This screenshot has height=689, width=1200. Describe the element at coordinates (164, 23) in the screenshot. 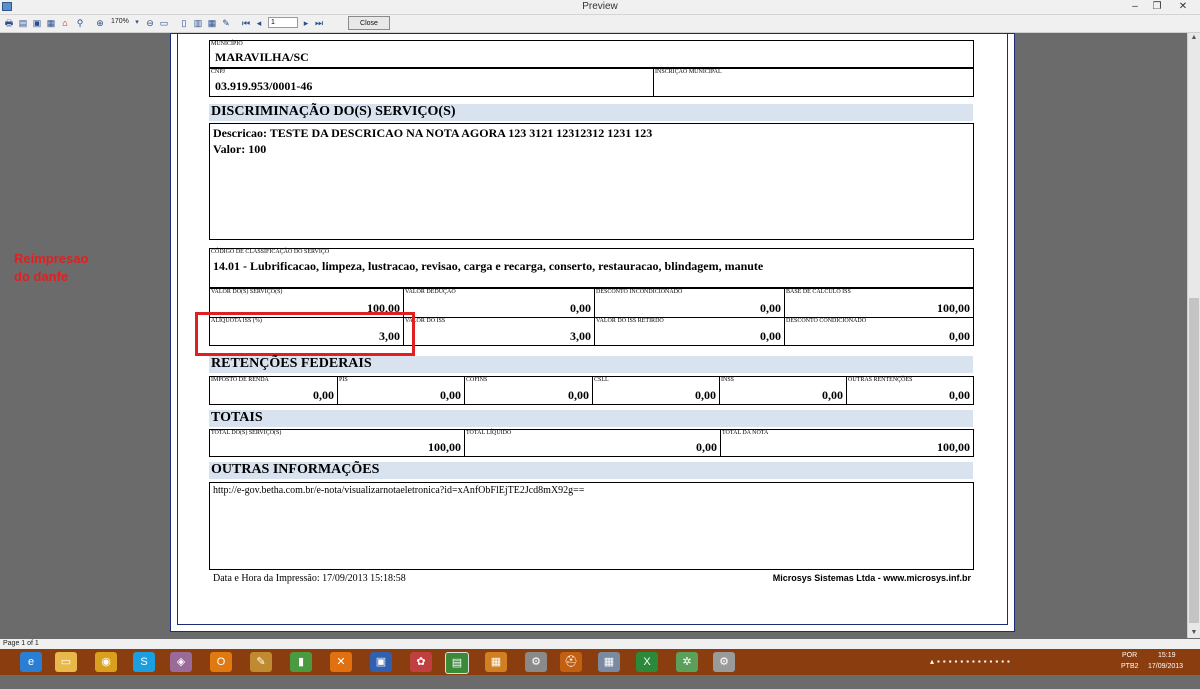

I see `fit-page-icon: ▭` at that location.